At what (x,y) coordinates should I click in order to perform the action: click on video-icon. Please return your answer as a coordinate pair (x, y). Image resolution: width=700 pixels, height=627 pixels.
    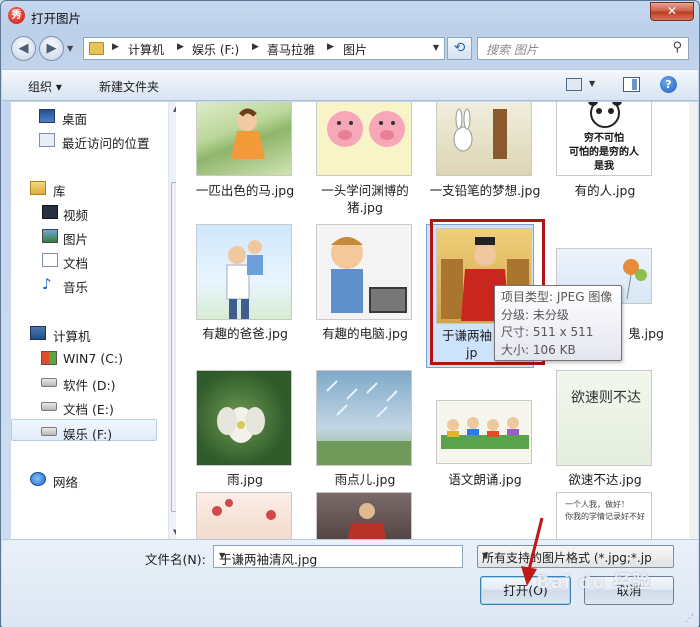
    Looking at the image, I should click on (50, 212).